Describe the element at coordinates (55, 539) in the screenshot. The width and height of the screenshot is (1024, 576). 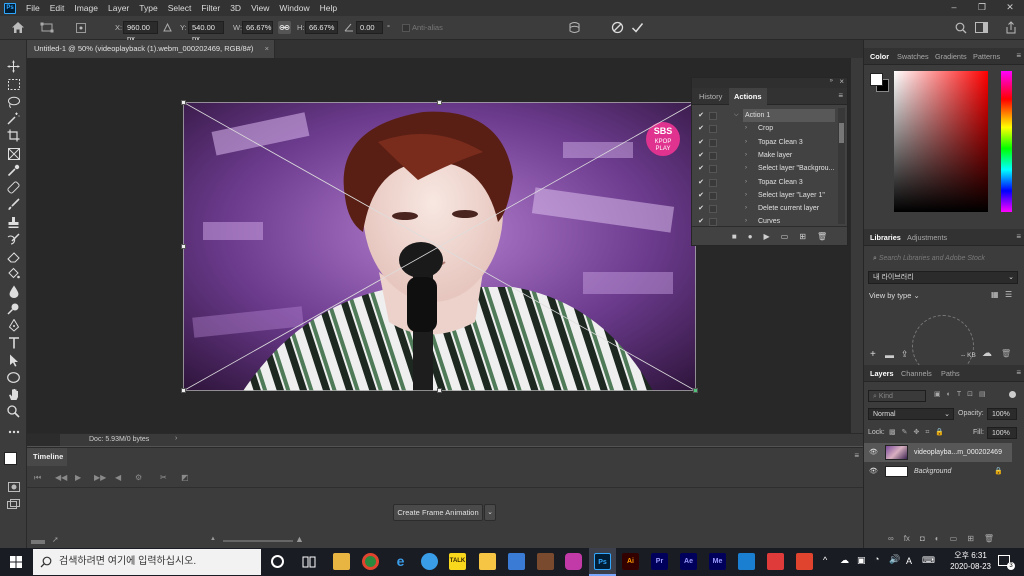
I see `render-icon: ➚` at that location.